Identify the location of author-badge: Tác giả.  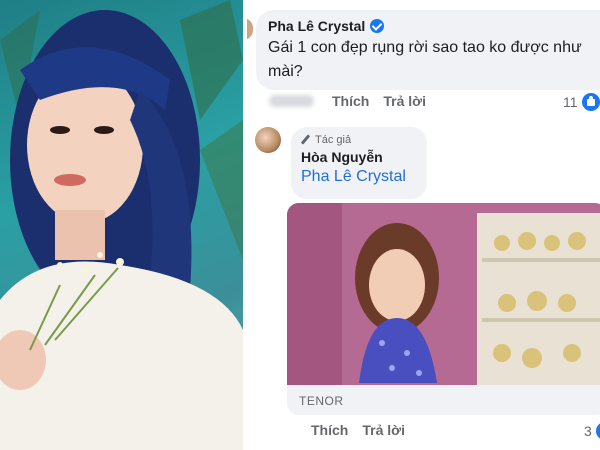
(359, 140).